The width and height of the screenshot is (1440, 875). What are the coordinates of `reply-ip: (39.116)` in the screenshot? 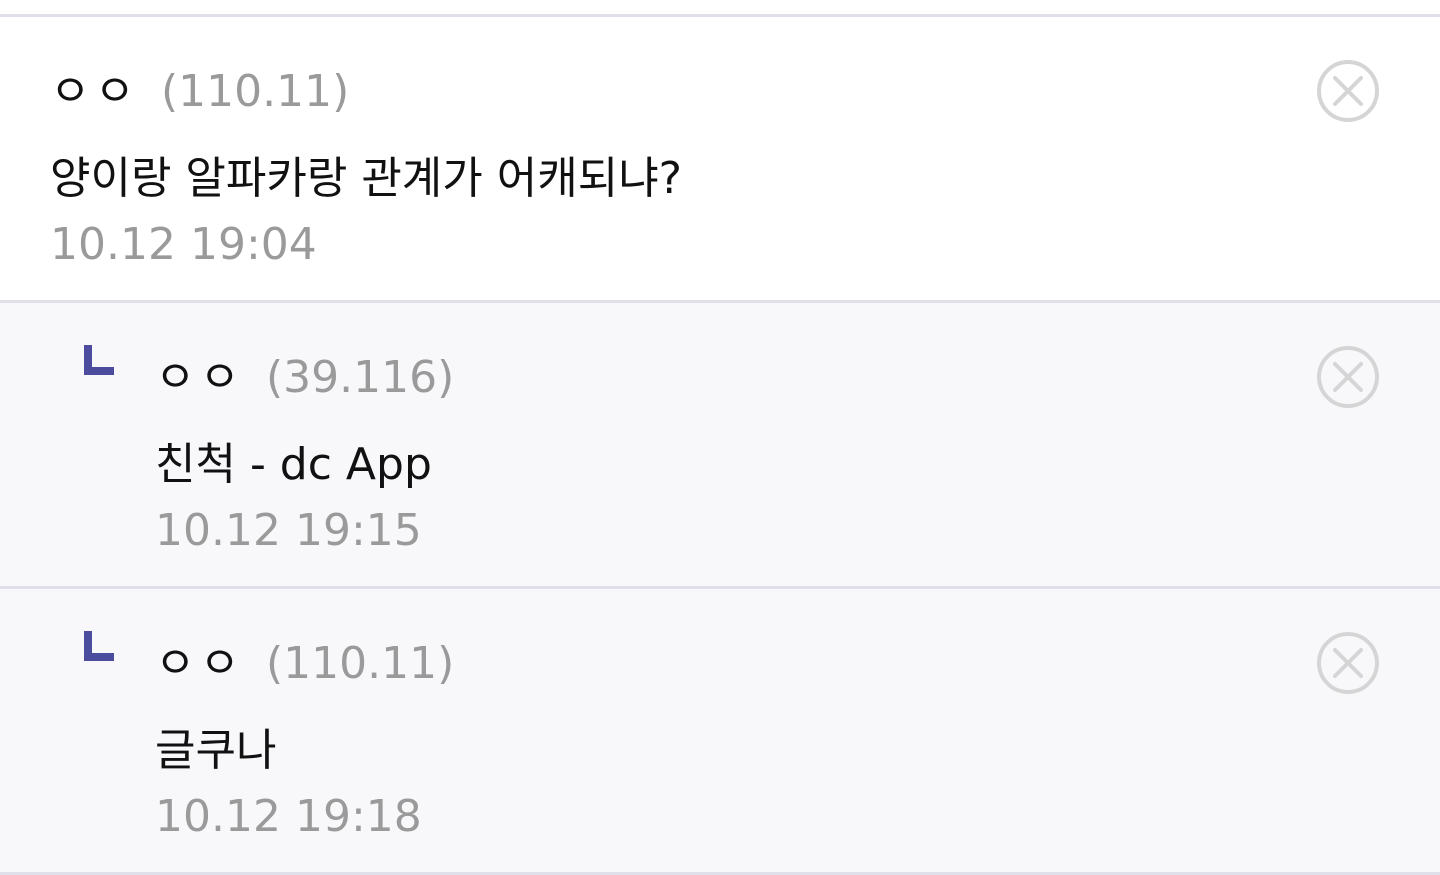 It's located at (360, 377).